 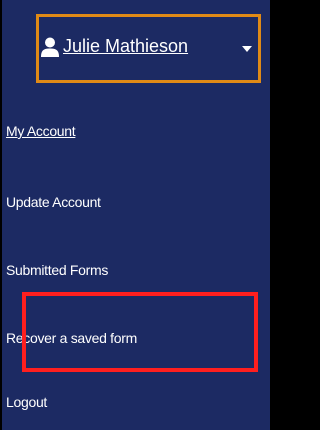 What do you see at coordinates (57, 270) in the screenshot?
I see `menu-item-submitted-forms: Submitted Forms` at bounding box center [57, 270].